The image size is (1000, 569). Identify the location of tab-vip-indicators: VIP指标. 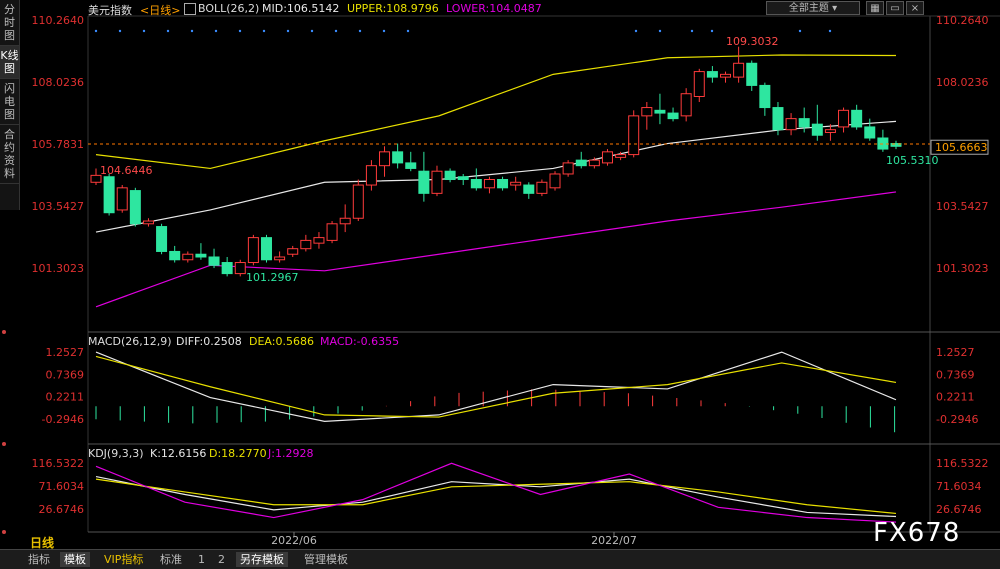
(123, 559).